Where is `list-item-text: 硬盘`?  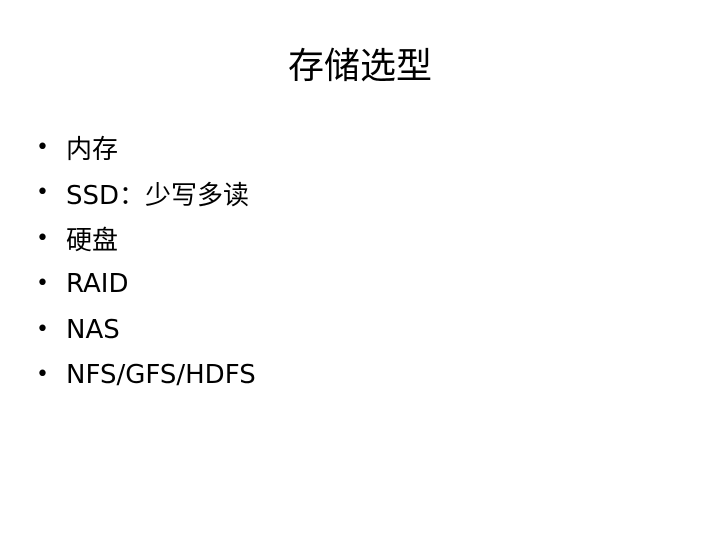
list-item-text: 硬盘 is located at coordinates (92, 241).